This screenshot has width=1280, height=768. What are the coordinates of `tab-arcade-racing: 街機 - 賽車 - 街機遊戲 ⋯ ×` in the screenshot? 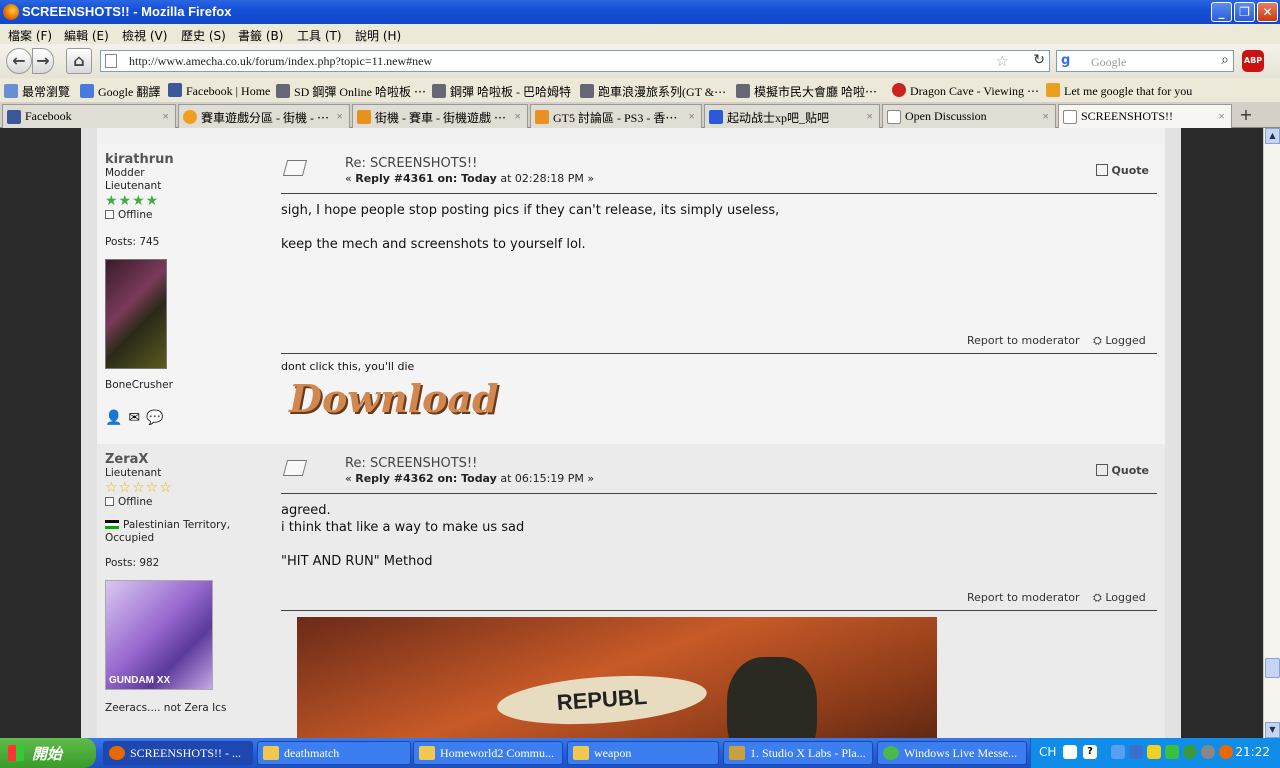 It's located at (440, 116).